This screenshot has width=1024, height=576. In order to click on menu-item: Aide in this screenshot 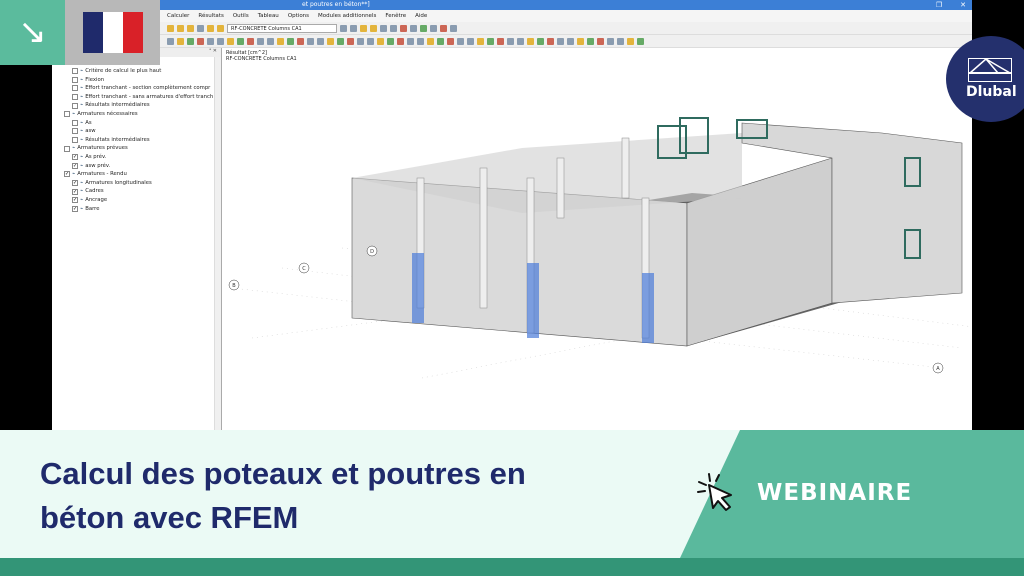, I will do `click(421, 16)`.